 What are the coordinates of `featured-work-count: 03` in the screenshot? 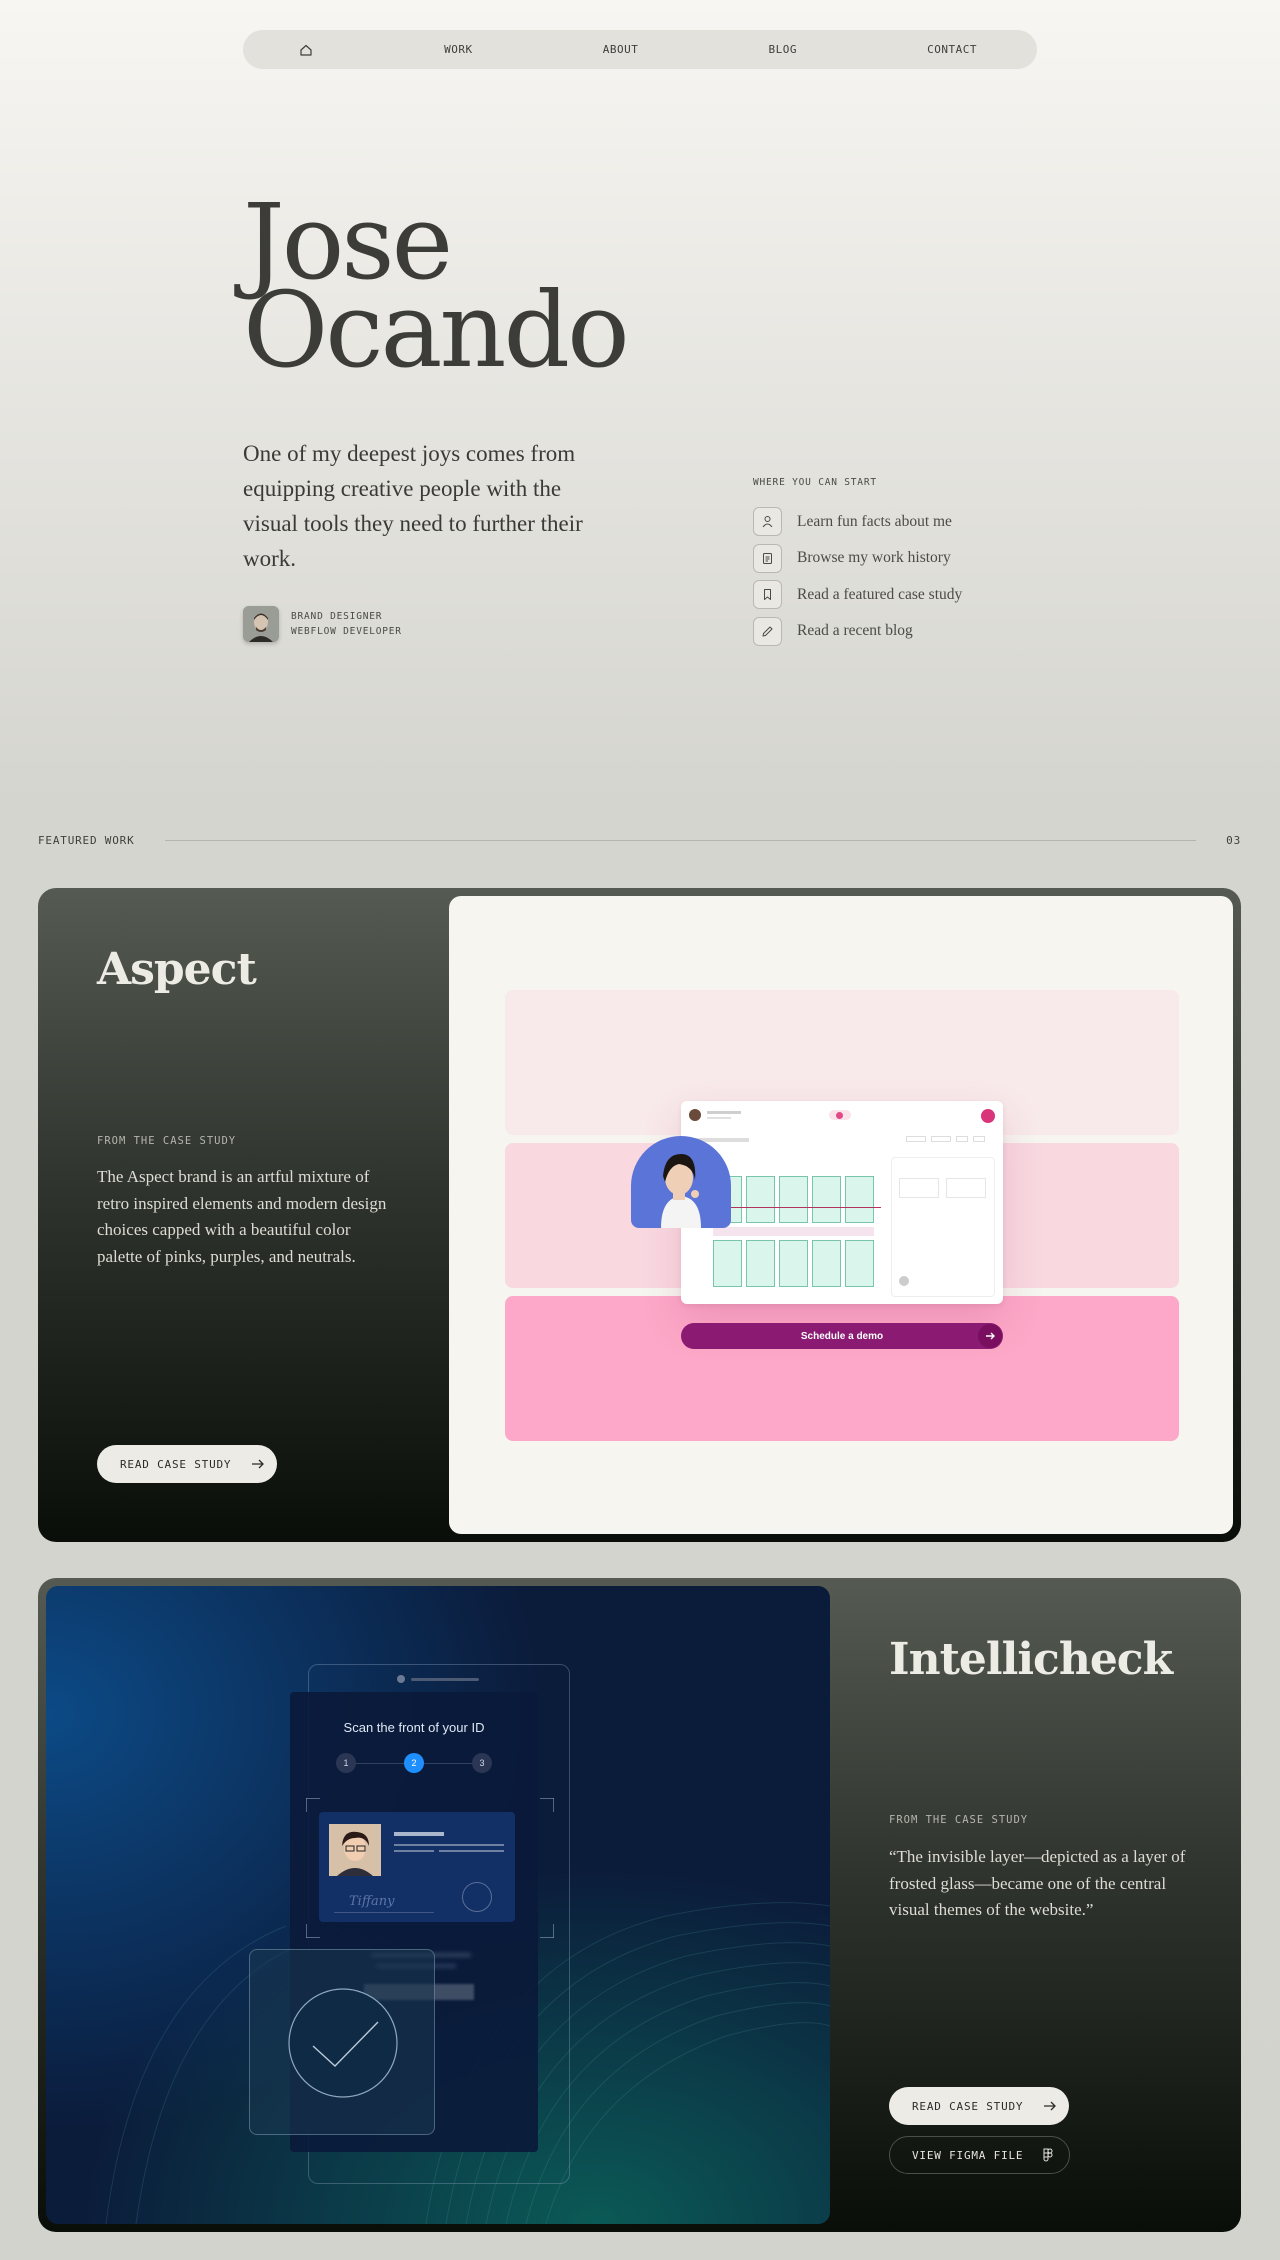 It's located at (1233, 840).